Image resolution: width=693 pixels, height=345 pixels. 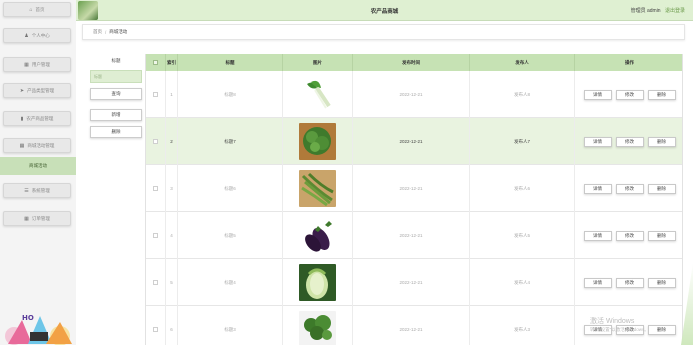 I want to click on decorative-logo-art: HO, so click(x=38, y=329).